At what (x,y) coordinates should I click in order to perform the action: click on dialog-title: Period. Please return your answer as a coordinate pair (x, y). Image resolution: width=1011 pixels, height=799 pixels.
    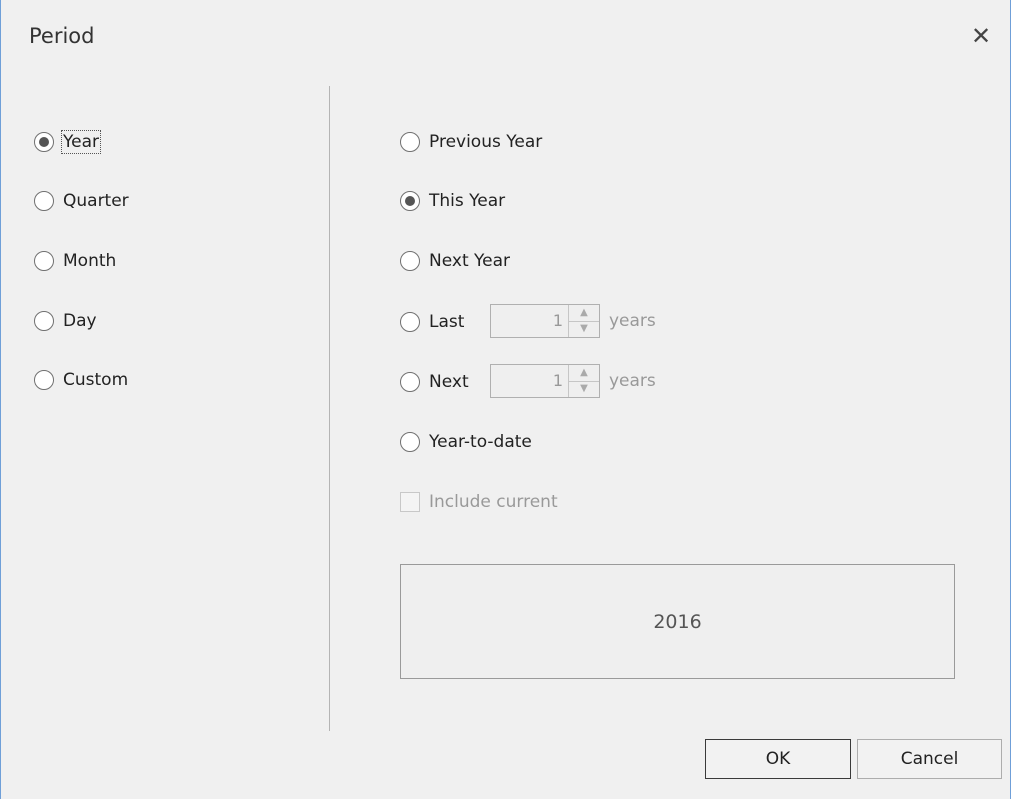
    Looking at the image, I should click on (62, 36).